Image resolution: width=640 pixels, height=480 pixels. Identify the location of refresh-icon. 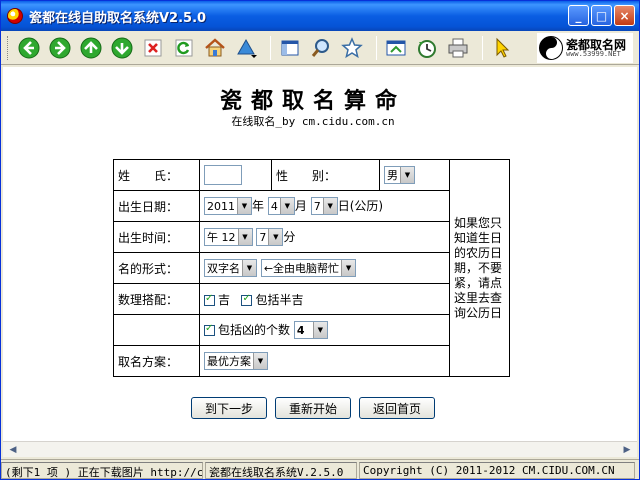
(184, 48).